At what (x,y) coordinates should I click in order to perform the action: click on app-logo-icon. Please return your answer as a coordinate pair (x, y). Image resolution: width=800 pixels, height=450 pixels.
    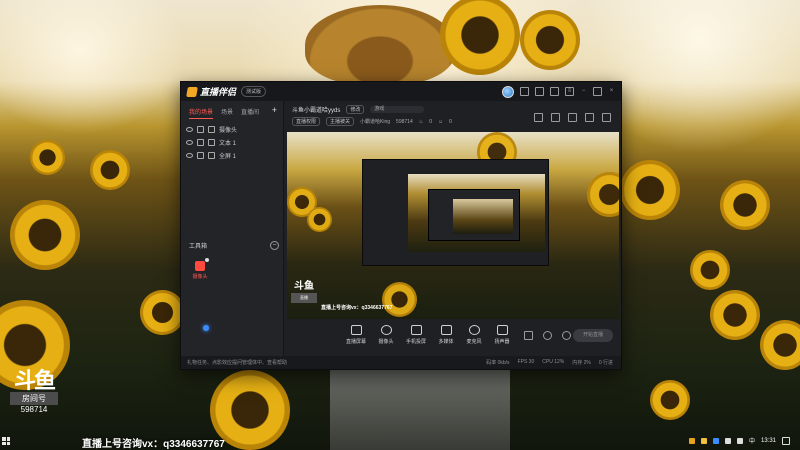
    Looking at the image, I should click on (192, 91).